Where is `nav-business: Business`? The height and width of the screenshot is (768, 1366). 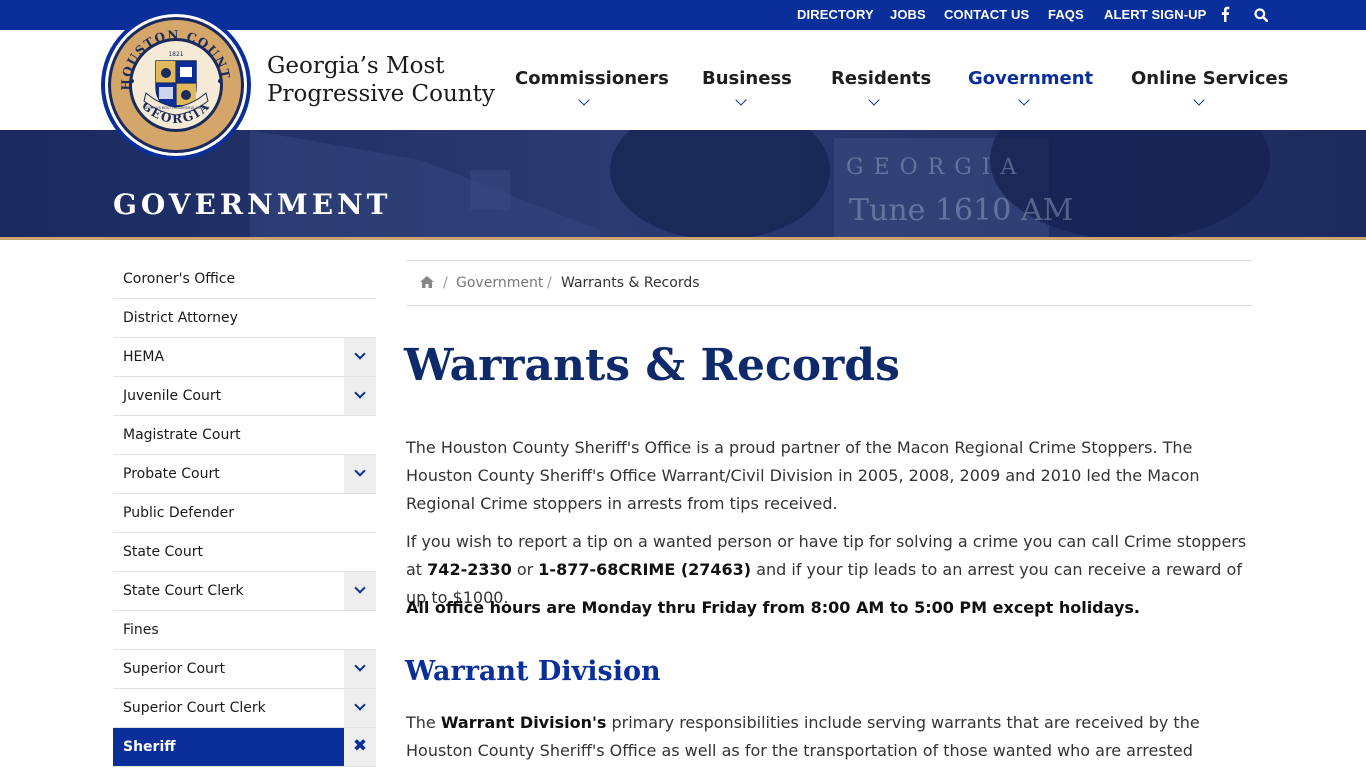 nav-business: Business is located at coordinates (747, 78).